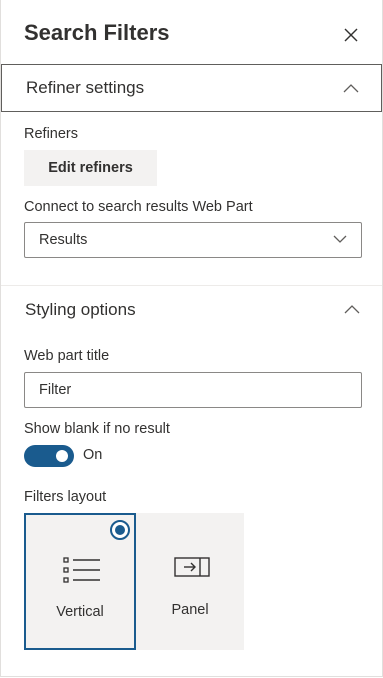  Describe the element at coordinates (90, 168) in the screenshot. I see `edit-refiners-button: Edit refiners` at that location.